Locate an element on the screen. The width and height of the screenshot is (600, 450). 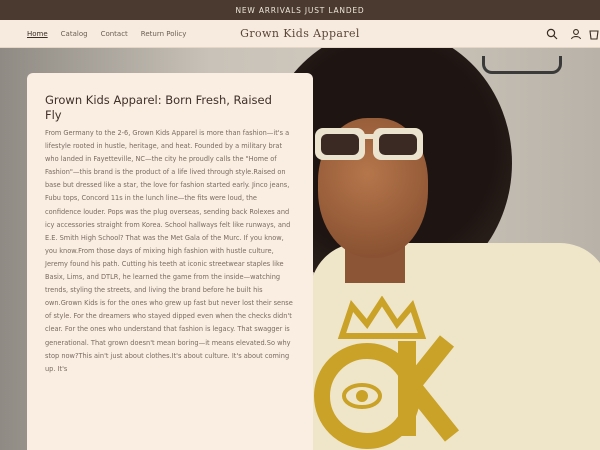
nav-link-contact: Contact is located at coordinates (114, 34).